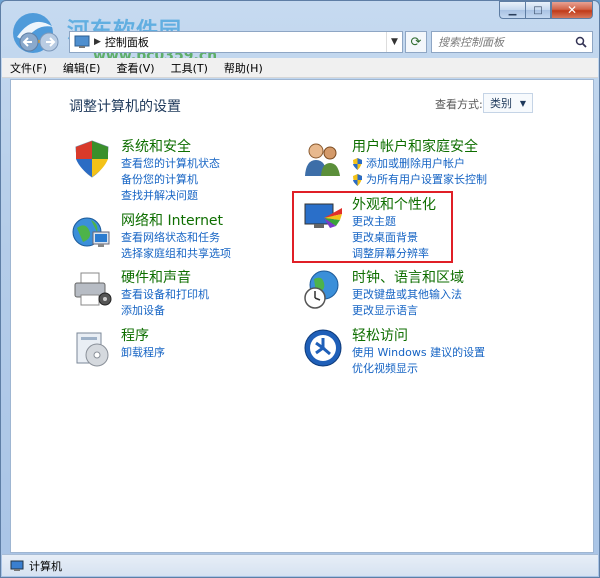  What do you see at coordinates (93, 289) in the screenshot?
I see `printer-icon` at bounding box center [93, 289].